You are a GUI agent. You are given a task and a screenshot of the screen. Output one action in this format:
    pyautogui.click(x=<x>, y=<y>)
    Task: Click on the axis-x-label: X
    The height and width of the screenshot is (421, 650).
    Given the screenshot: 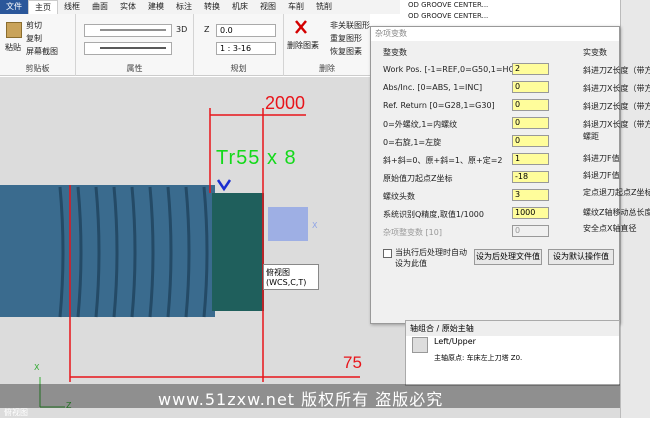 What is the action you would take?
    pyautogui.click(x=37, y=367)
    